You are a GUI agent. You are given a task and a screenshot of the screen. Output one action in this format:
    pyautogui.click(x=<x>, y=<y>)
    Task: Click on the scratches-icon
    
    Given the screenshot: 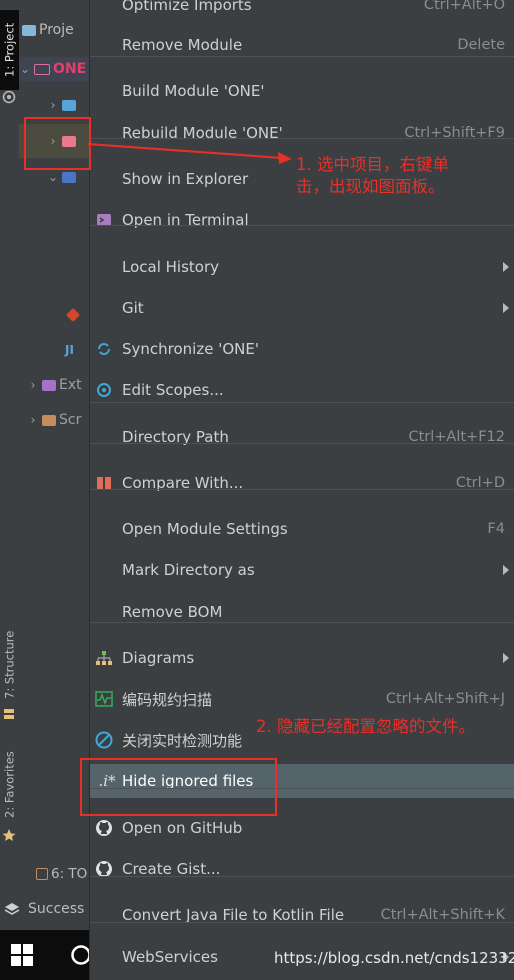 What is the action you would take?
    pyautogui.click(x=49, y=420)
    